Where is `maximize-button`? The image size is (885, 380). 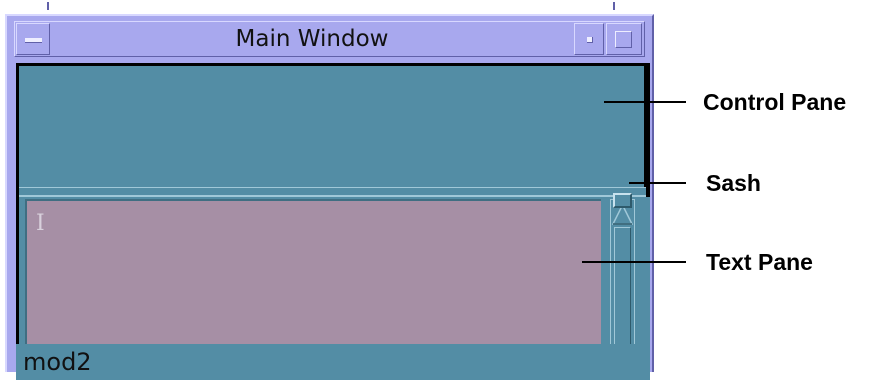
maximize-button is located at coordinates (624, 39).